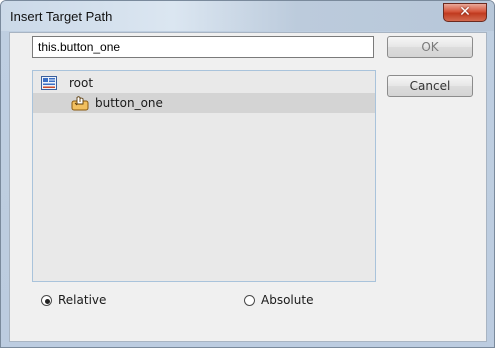 The image size is (495, 348). I want to click on window-title: Insert Target Path, so click(61, 16).